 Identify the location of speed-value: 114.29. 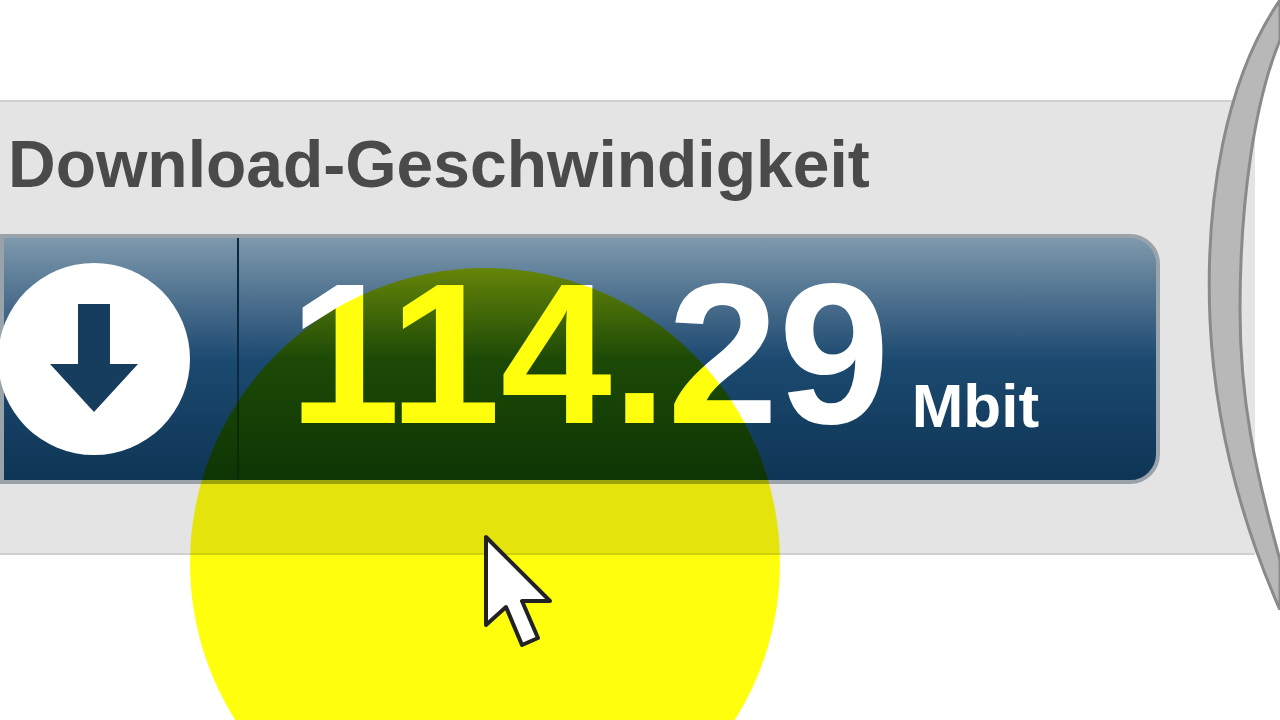
(589, 354).